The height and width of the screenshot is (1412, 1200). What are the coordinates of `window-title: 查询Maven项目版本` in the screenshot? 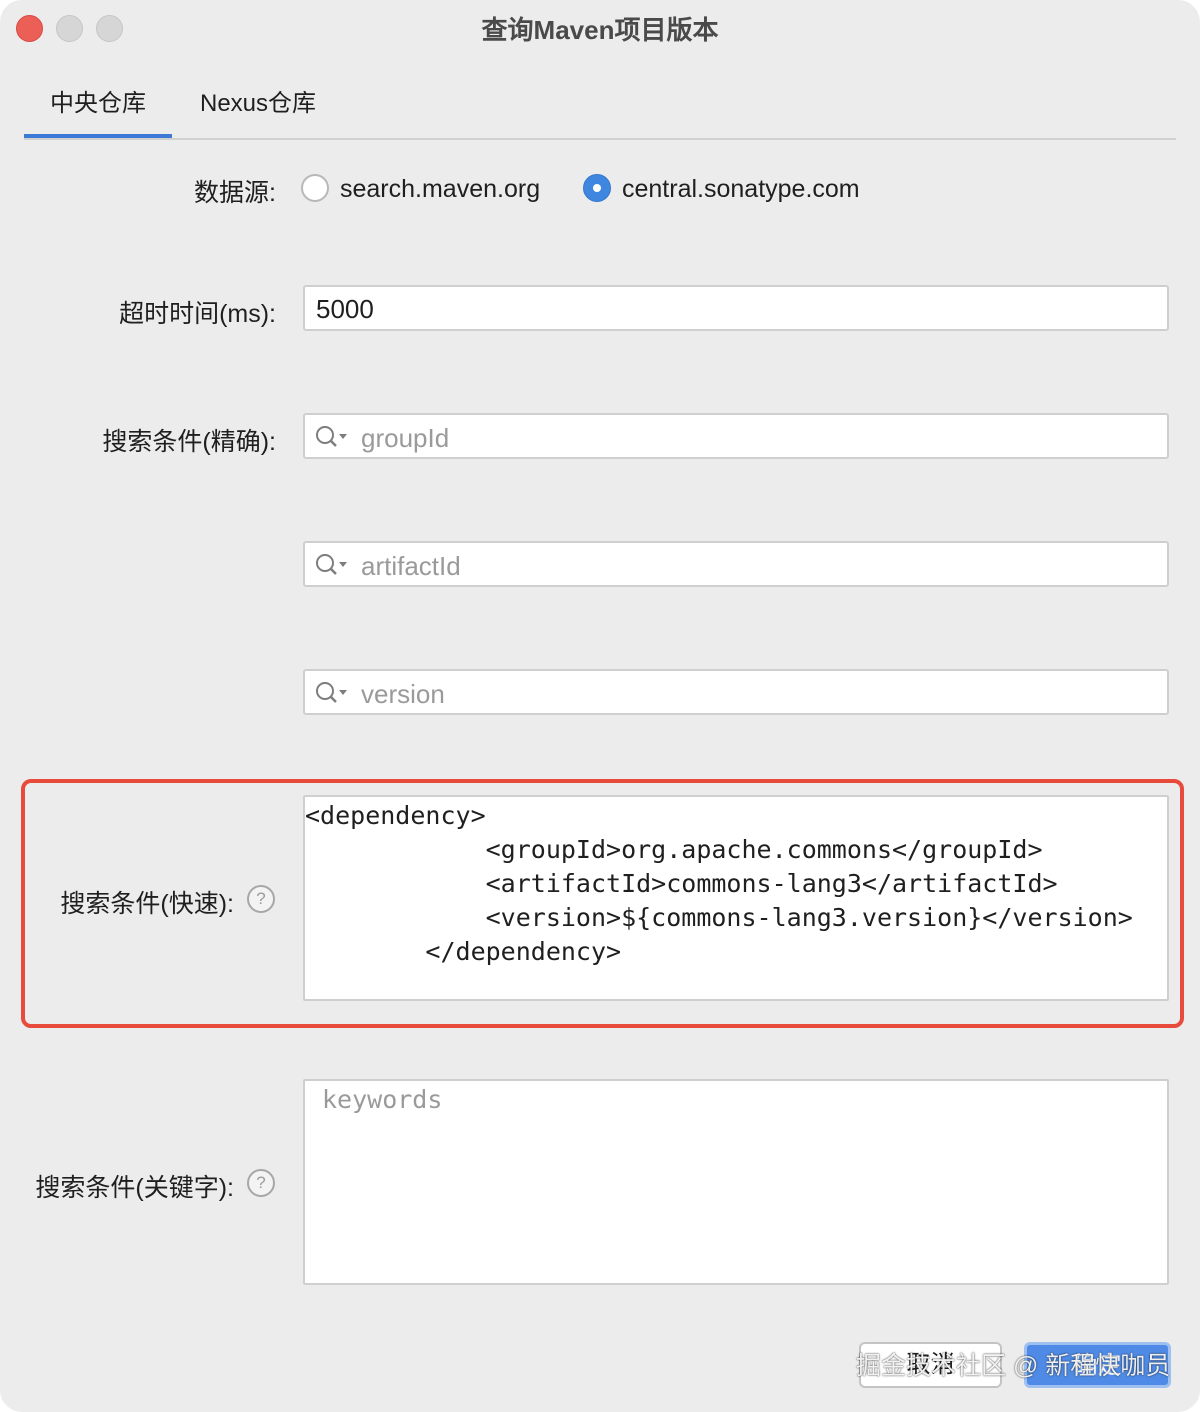 It's located at (600, 30).